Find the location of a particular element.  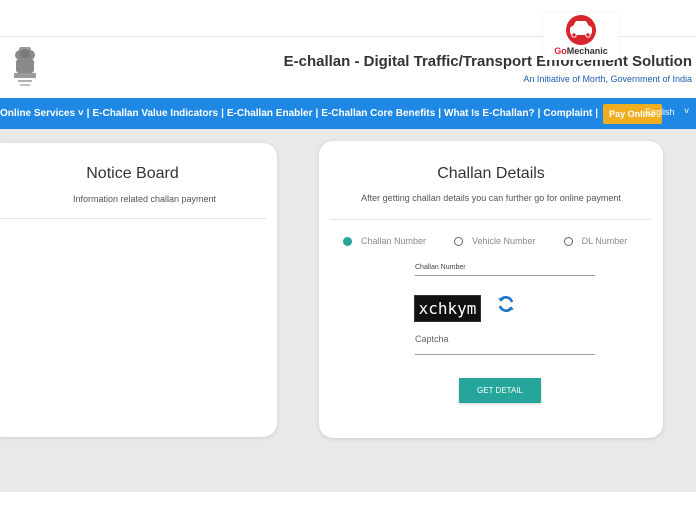

captcha-image: xchkym is located at coordinates (447, 308).